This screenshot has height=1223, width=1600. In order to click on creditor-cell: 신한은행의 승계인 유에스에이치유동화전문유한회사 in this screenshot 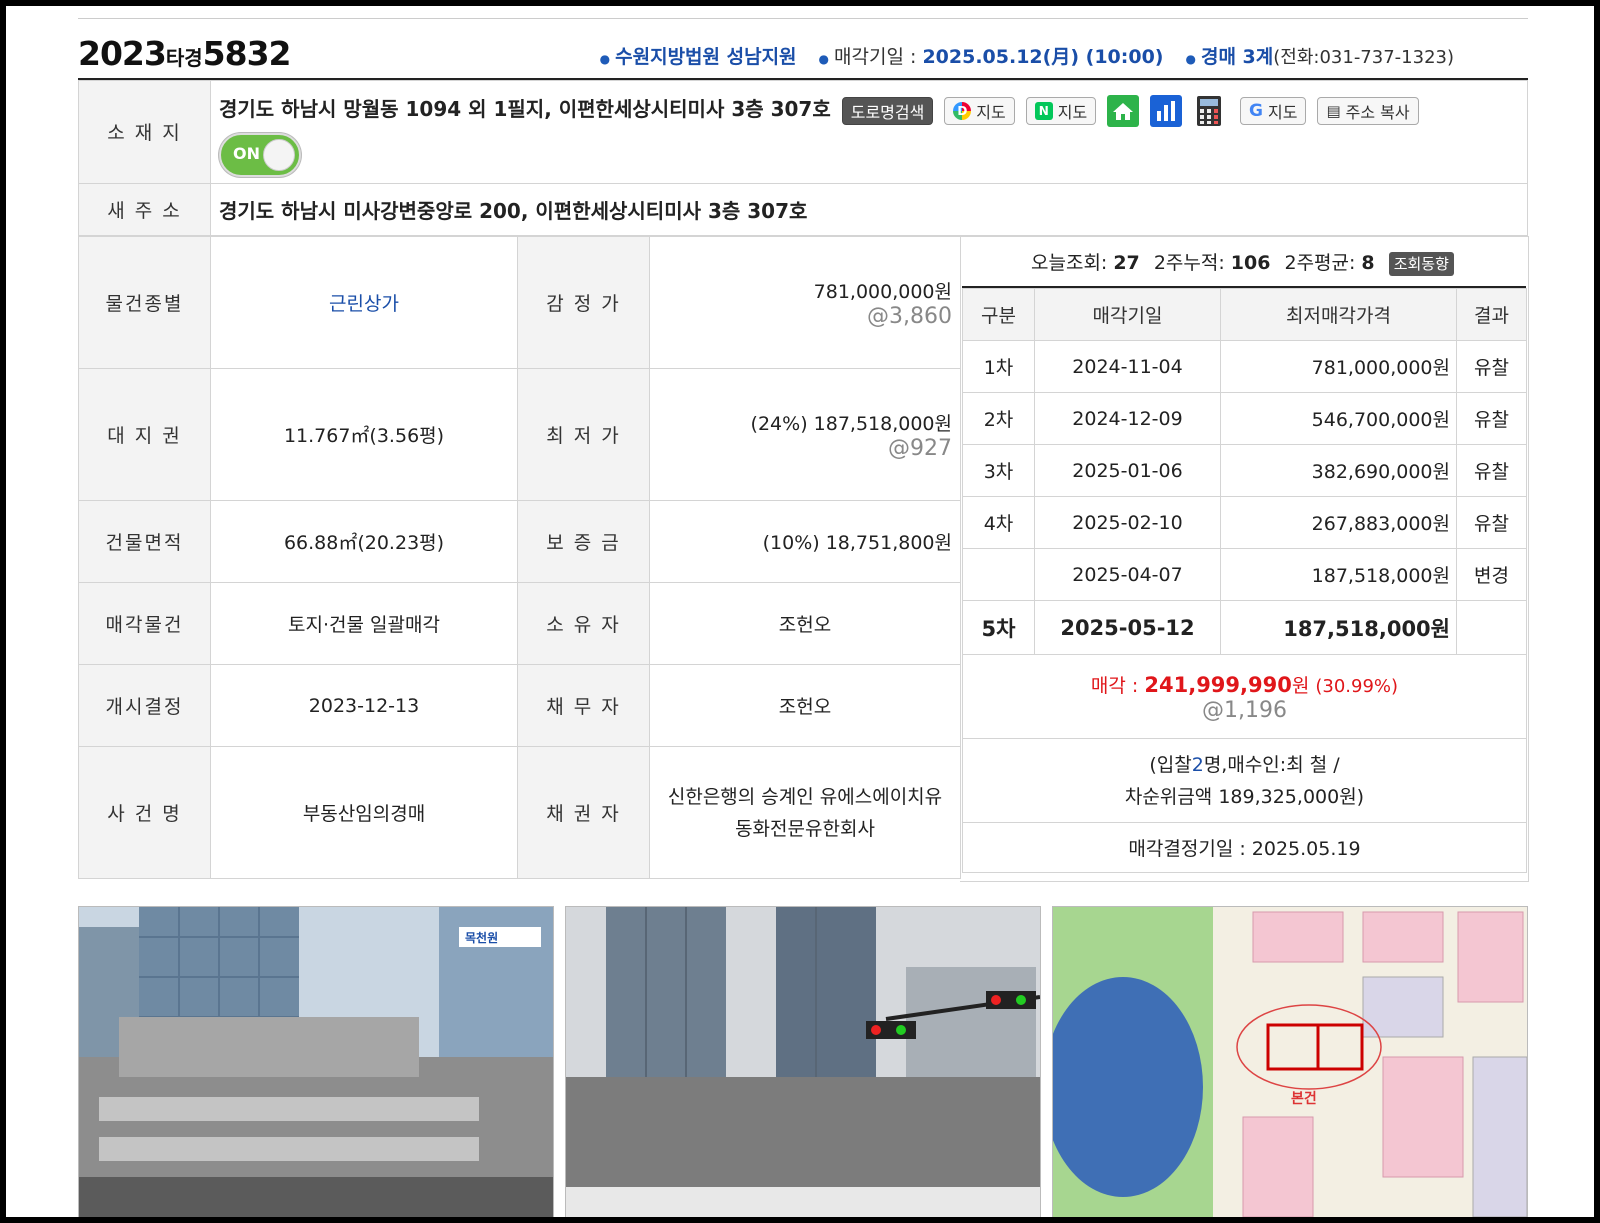, I will do `click(805, 812)`.